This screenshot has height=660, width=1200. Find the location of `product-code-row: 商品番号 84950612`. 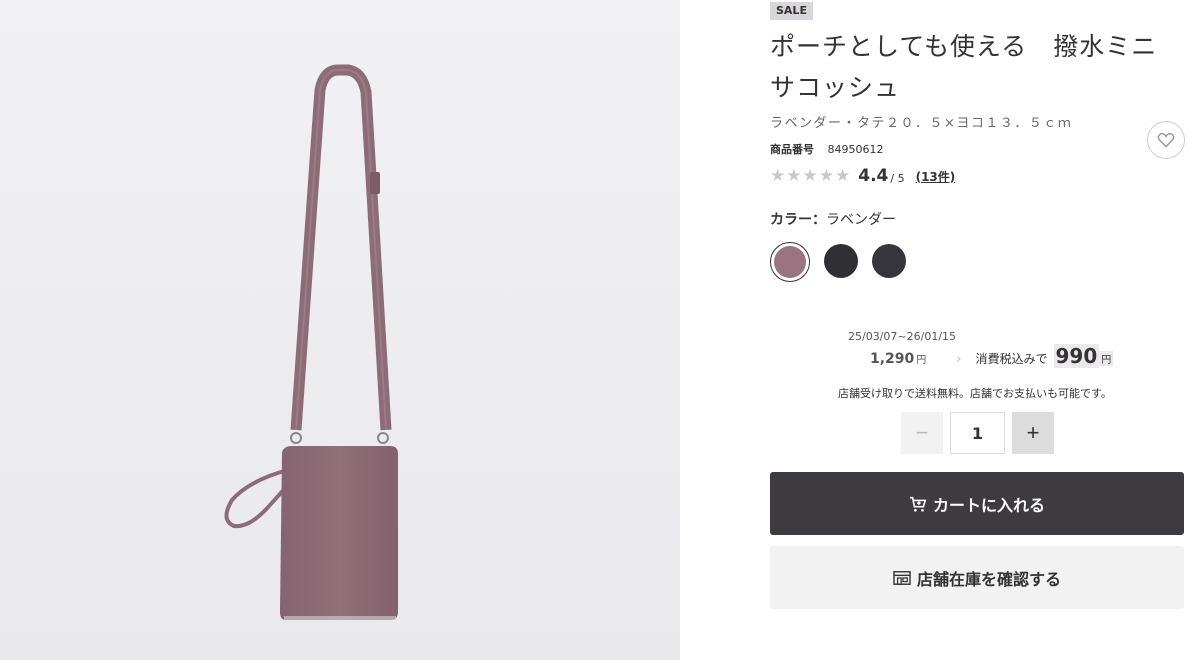

product-code-row: 商品番号 84950612 is located at coordinates (827, 149).